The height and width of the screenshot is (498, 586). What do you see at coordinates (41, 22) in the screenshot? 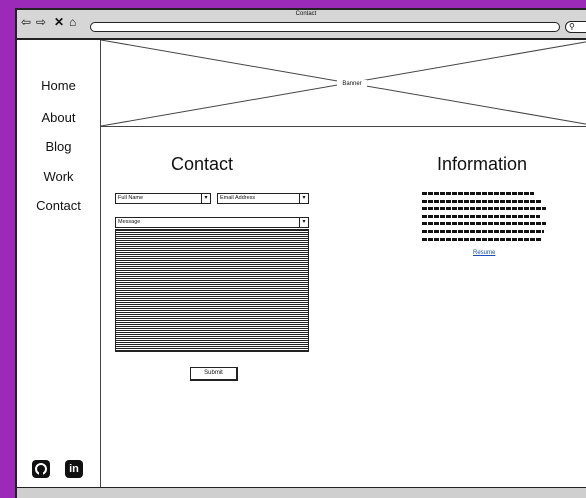
I see `forward-arrow-icon: ⇨` at bounding box center [41, 22].